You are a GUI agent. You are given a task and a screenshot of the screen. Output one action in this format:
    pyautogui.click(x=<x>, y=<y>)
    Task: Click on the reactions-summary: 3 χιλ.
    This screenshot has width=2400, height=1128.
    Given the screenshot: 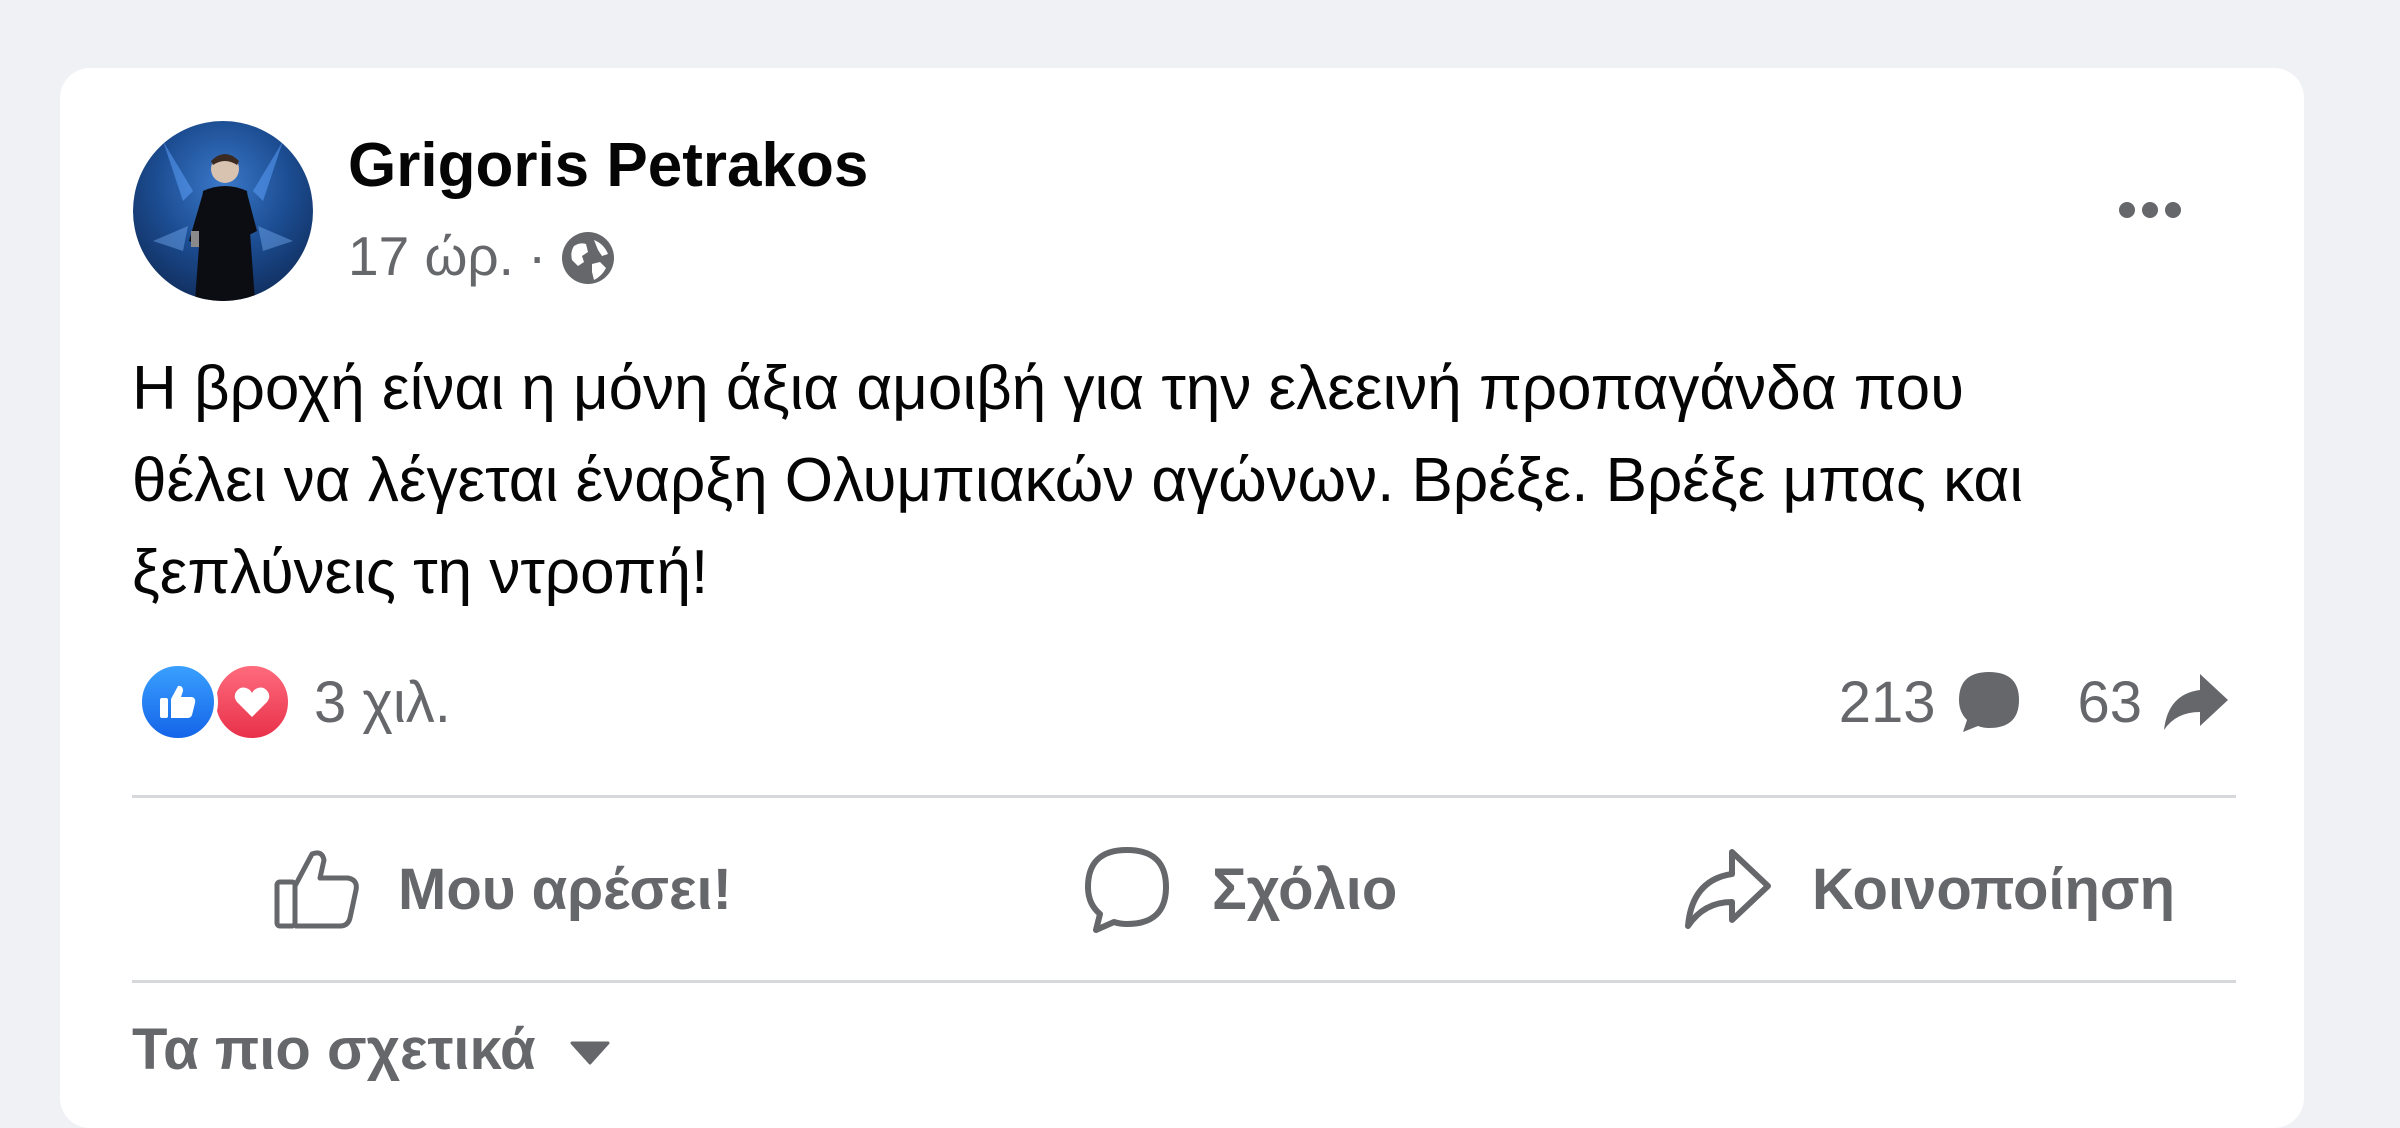 What is the action you would take?
    pyautogui.click(x=294, y=702)
    